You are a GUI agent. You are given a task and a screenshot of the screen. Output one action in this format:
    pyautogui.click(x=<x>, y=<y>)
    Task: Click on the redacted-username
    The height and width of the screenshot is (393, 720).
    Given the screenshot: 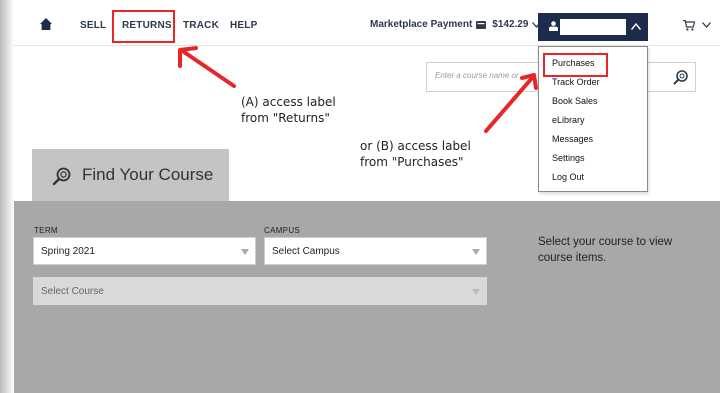 What is the action you would take?
    pyautogui.click(x=593, y=27)
    